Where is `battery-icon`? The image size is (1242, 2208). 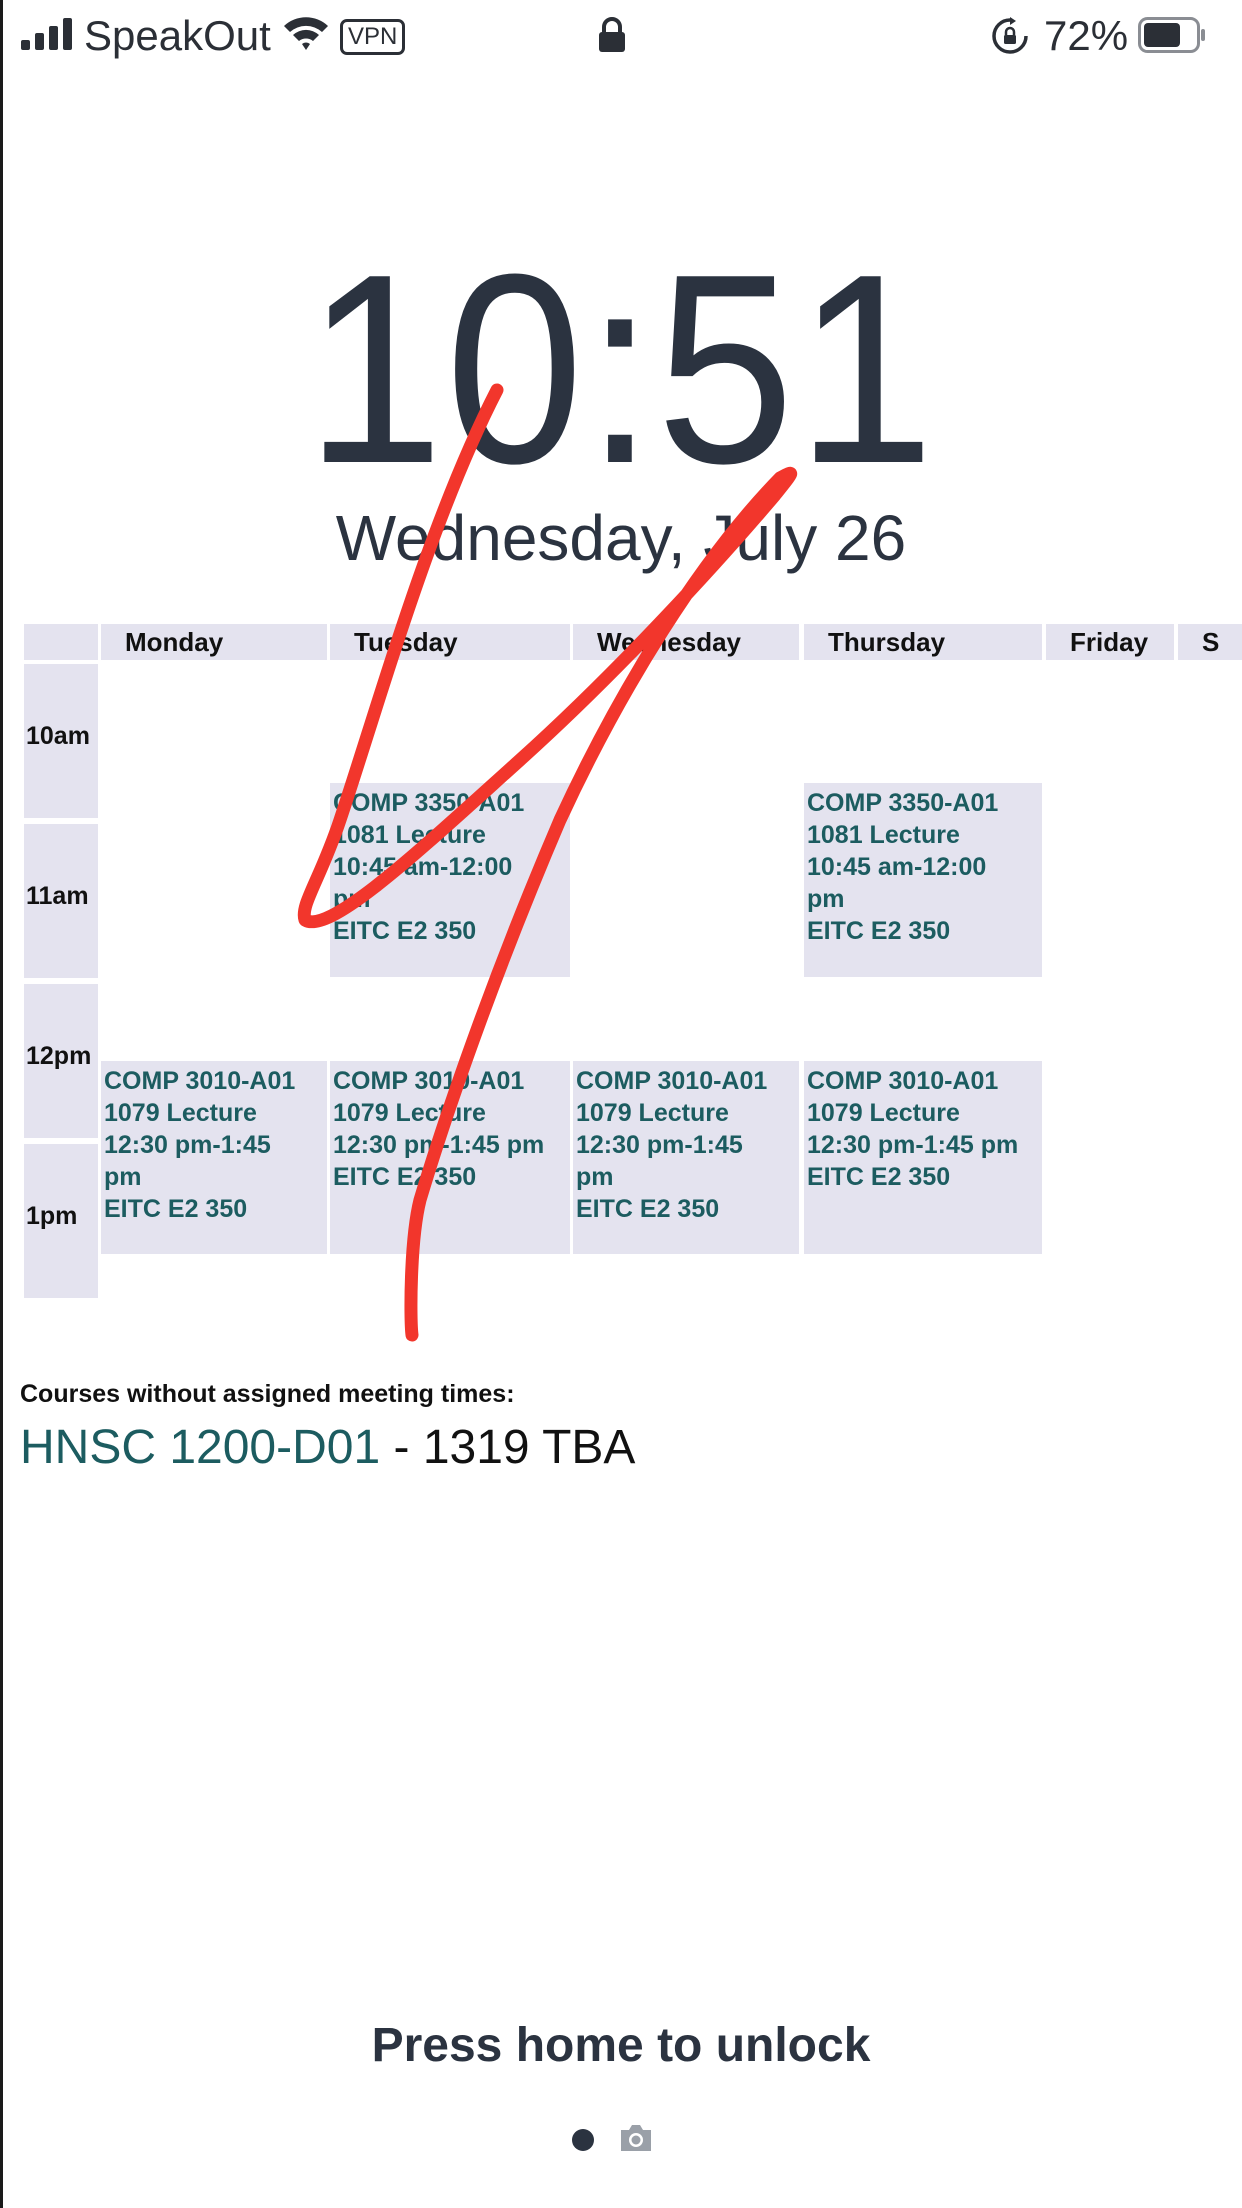
battery-icon is located at coordinates (1171, 35).